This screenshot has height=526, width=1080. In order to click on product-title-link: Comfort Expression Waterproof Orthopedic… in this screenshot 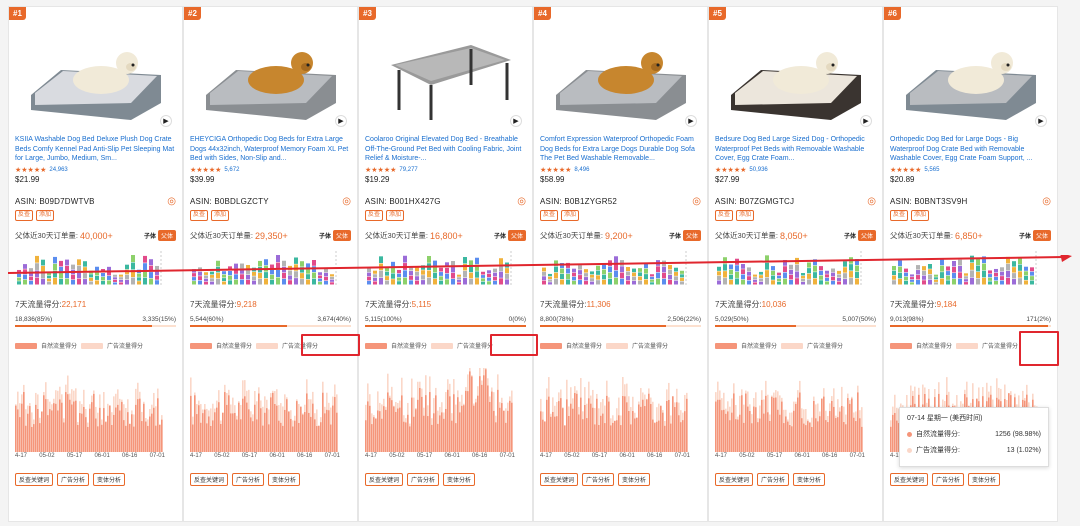, I will do `click(620, 150)`.